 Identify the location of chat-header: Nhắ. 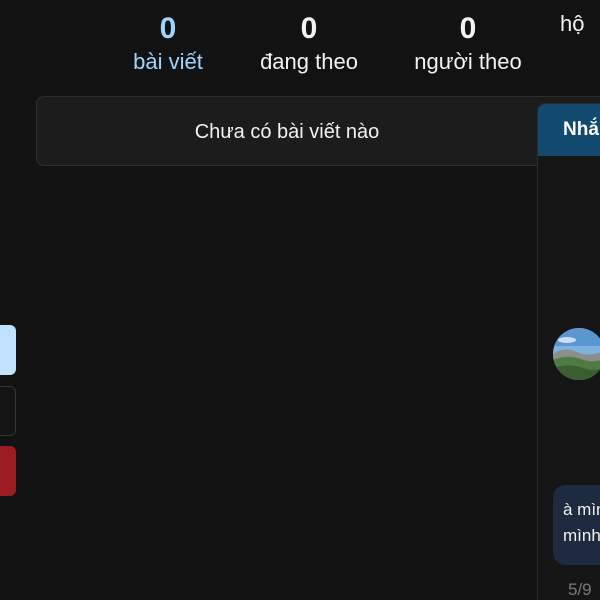
(569, 130).